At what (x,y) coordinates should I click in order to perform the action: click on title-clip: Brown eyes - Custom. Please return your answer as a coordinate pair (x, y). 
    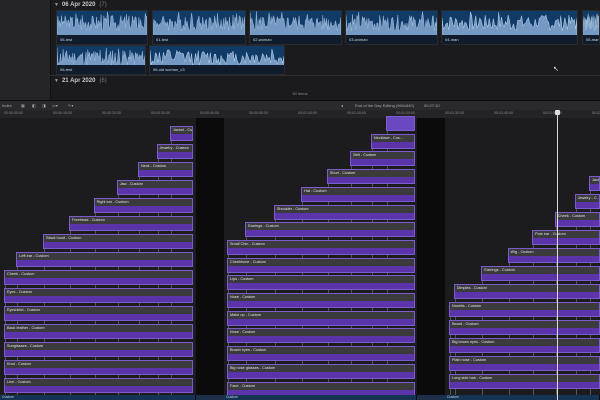
    Looking at the image, I should click on (321, 354).